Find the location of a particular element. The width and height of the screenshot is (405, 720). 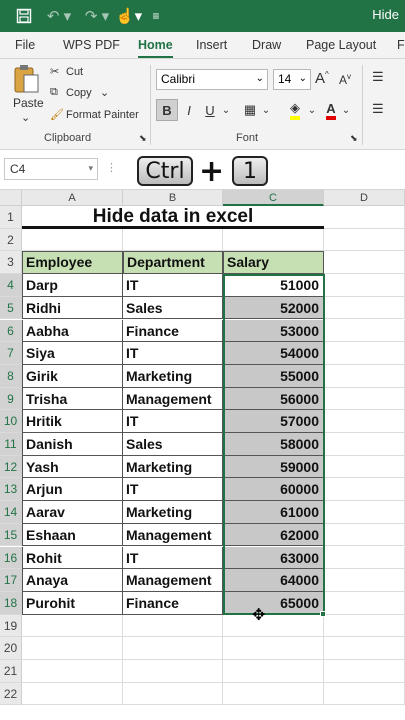

salary-cell: 65000 is located at coordinates (273, 603).